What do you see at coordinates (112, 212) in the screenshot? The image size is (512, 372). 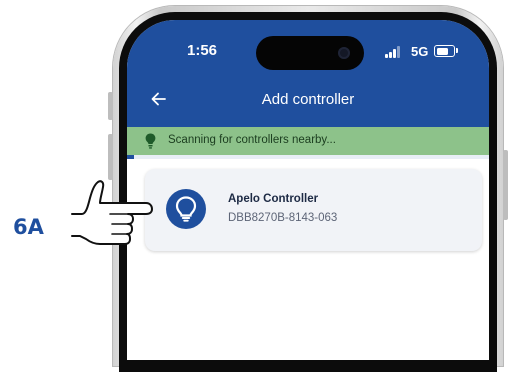 I see `pointing-hand-icon` at bounding box center [112, 212].